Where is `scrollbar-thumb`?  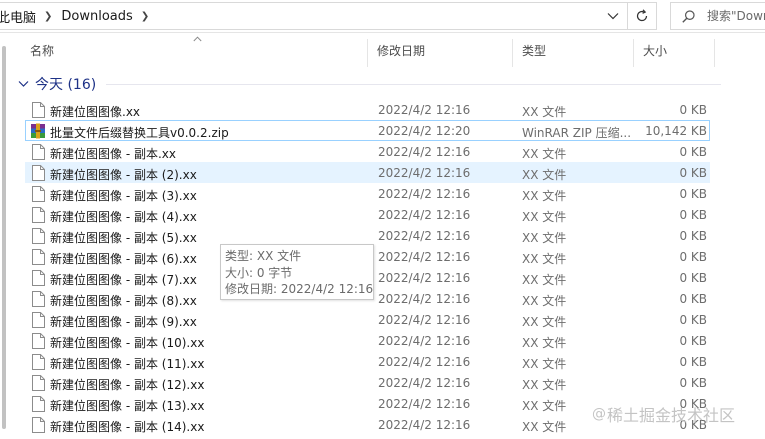 scrollbar-thumb is located at coordinates (4, 237).